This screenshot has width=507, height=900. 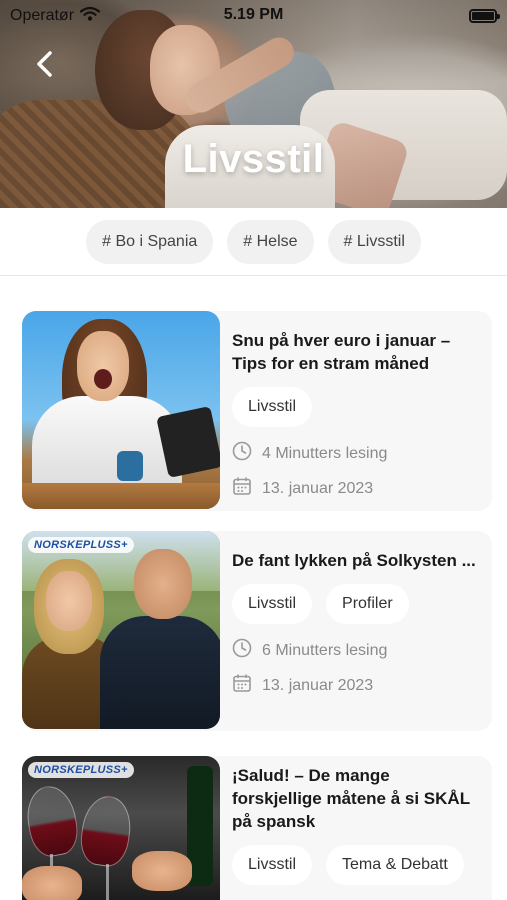 I want to click on chevron-left-icon, so click(x=44, y=66).